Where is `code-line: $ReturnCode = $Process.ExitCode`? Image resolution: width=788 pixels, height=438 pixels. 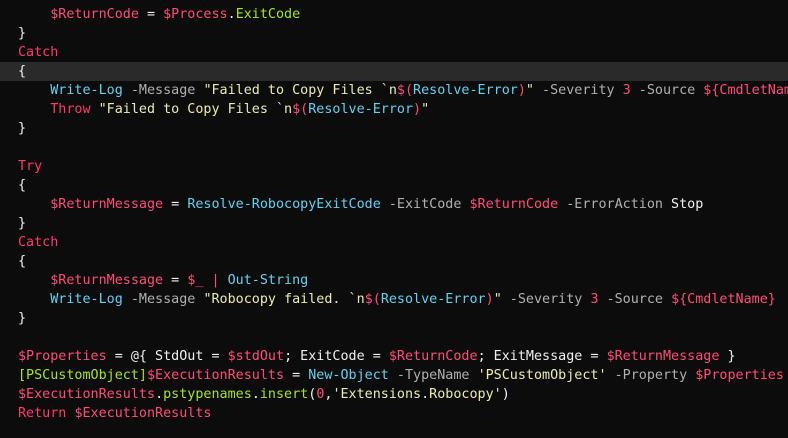
code-line: $ReturnCode = $Process.ExitCode is located at coordinates (394, 14).